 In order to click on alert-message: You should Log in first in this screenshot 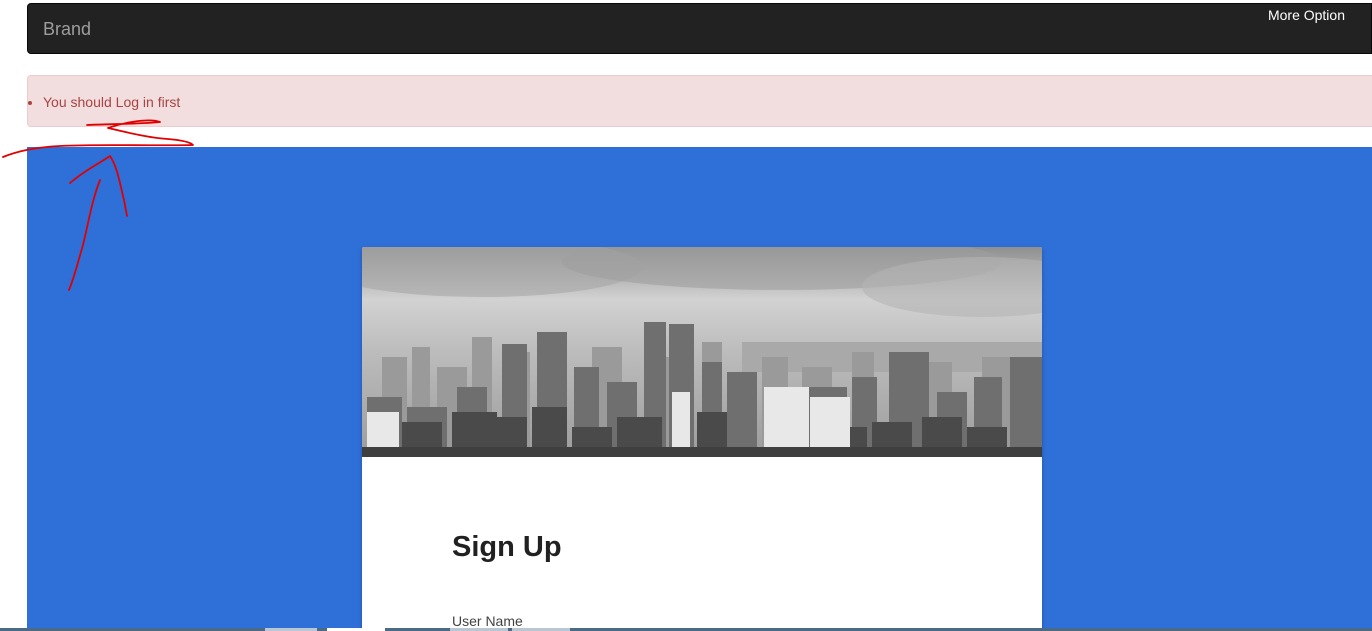, I will do `click(111, 102)`.